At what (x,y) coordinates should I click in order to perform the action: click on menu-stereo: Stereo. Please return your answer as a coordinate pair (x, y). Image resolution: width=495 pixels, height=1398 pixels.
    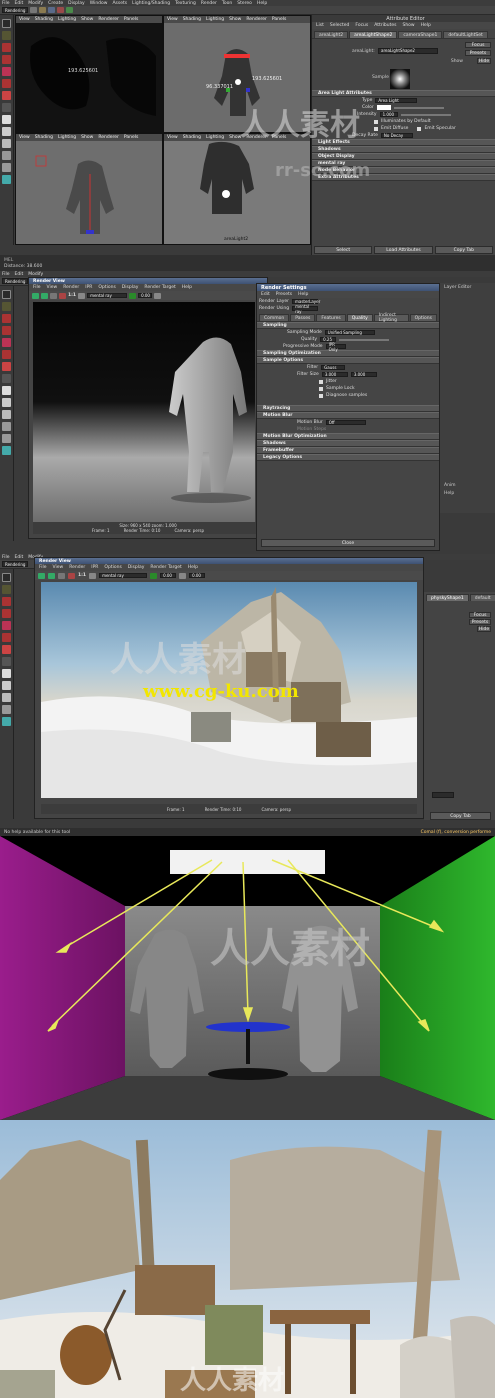
    Looking at the image, I should click on (244, 3).